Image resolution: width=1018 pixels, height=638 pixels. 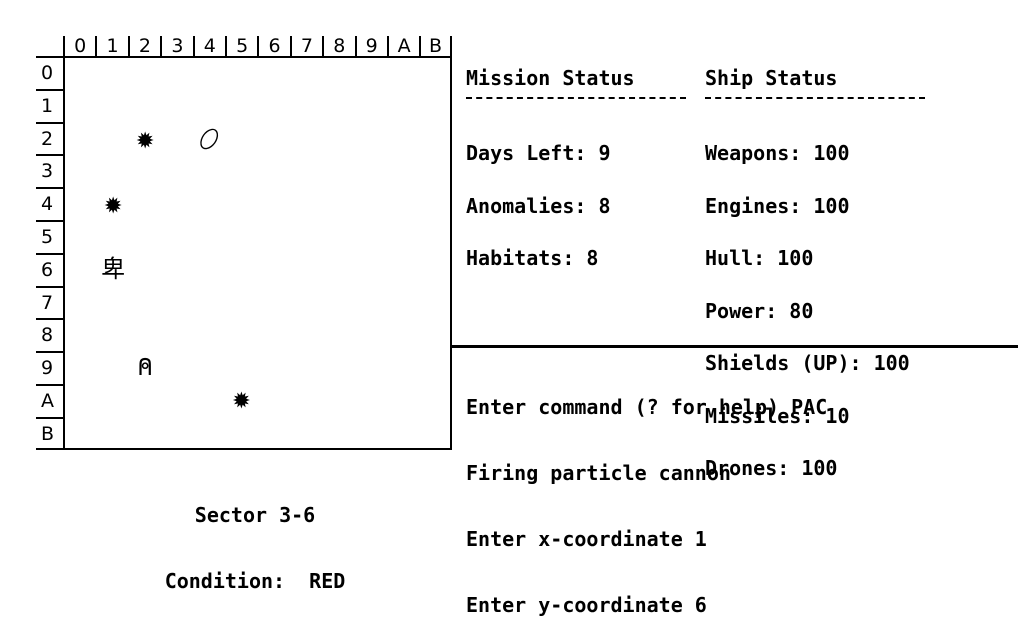 I want to click on row-label: 5, so click(x=49, y=236).